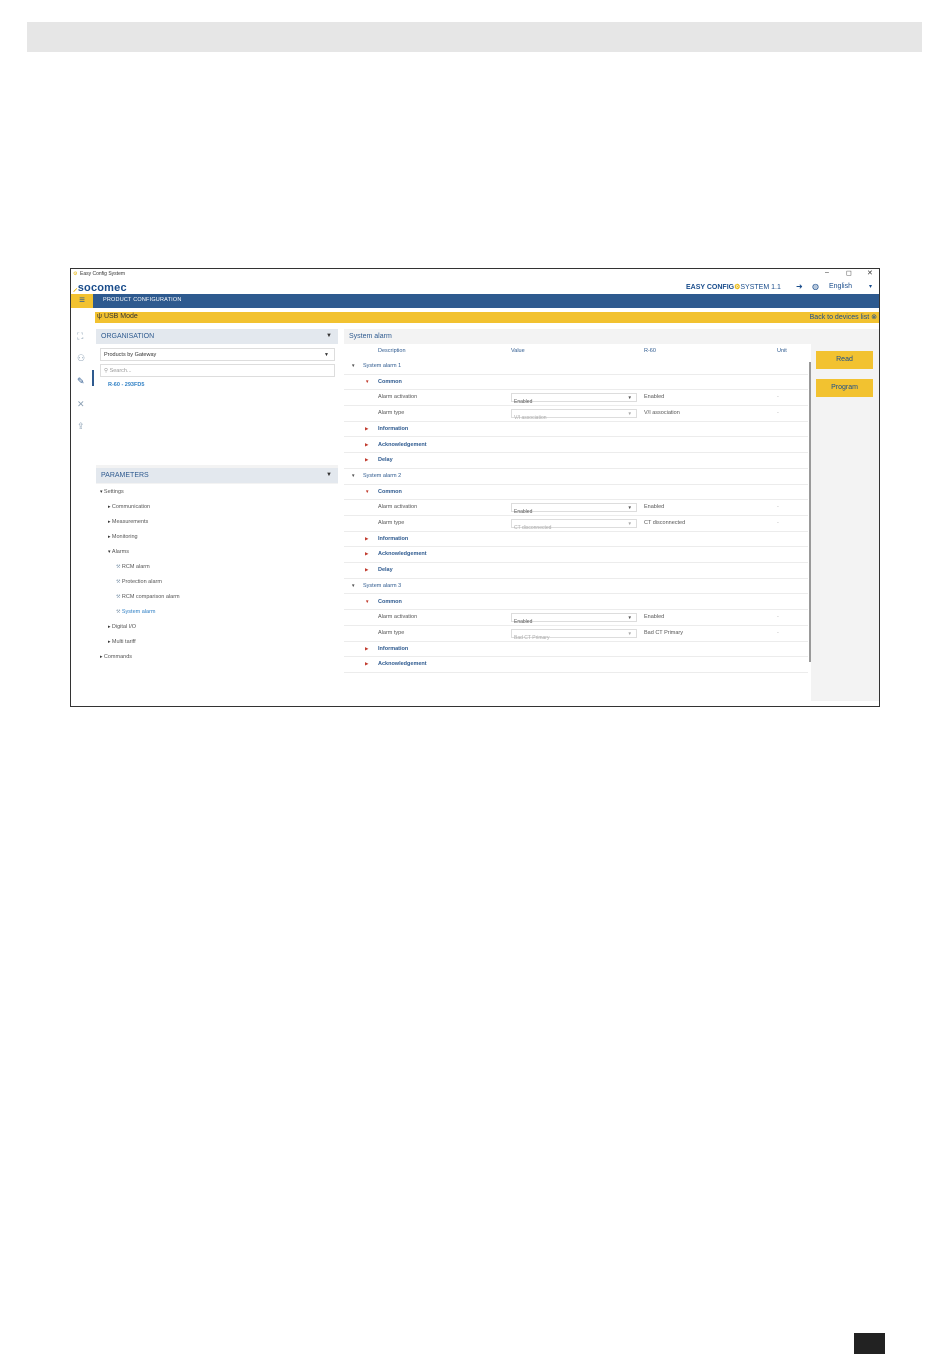  I want to click on tools-icon: ✕, so click(81, 404).